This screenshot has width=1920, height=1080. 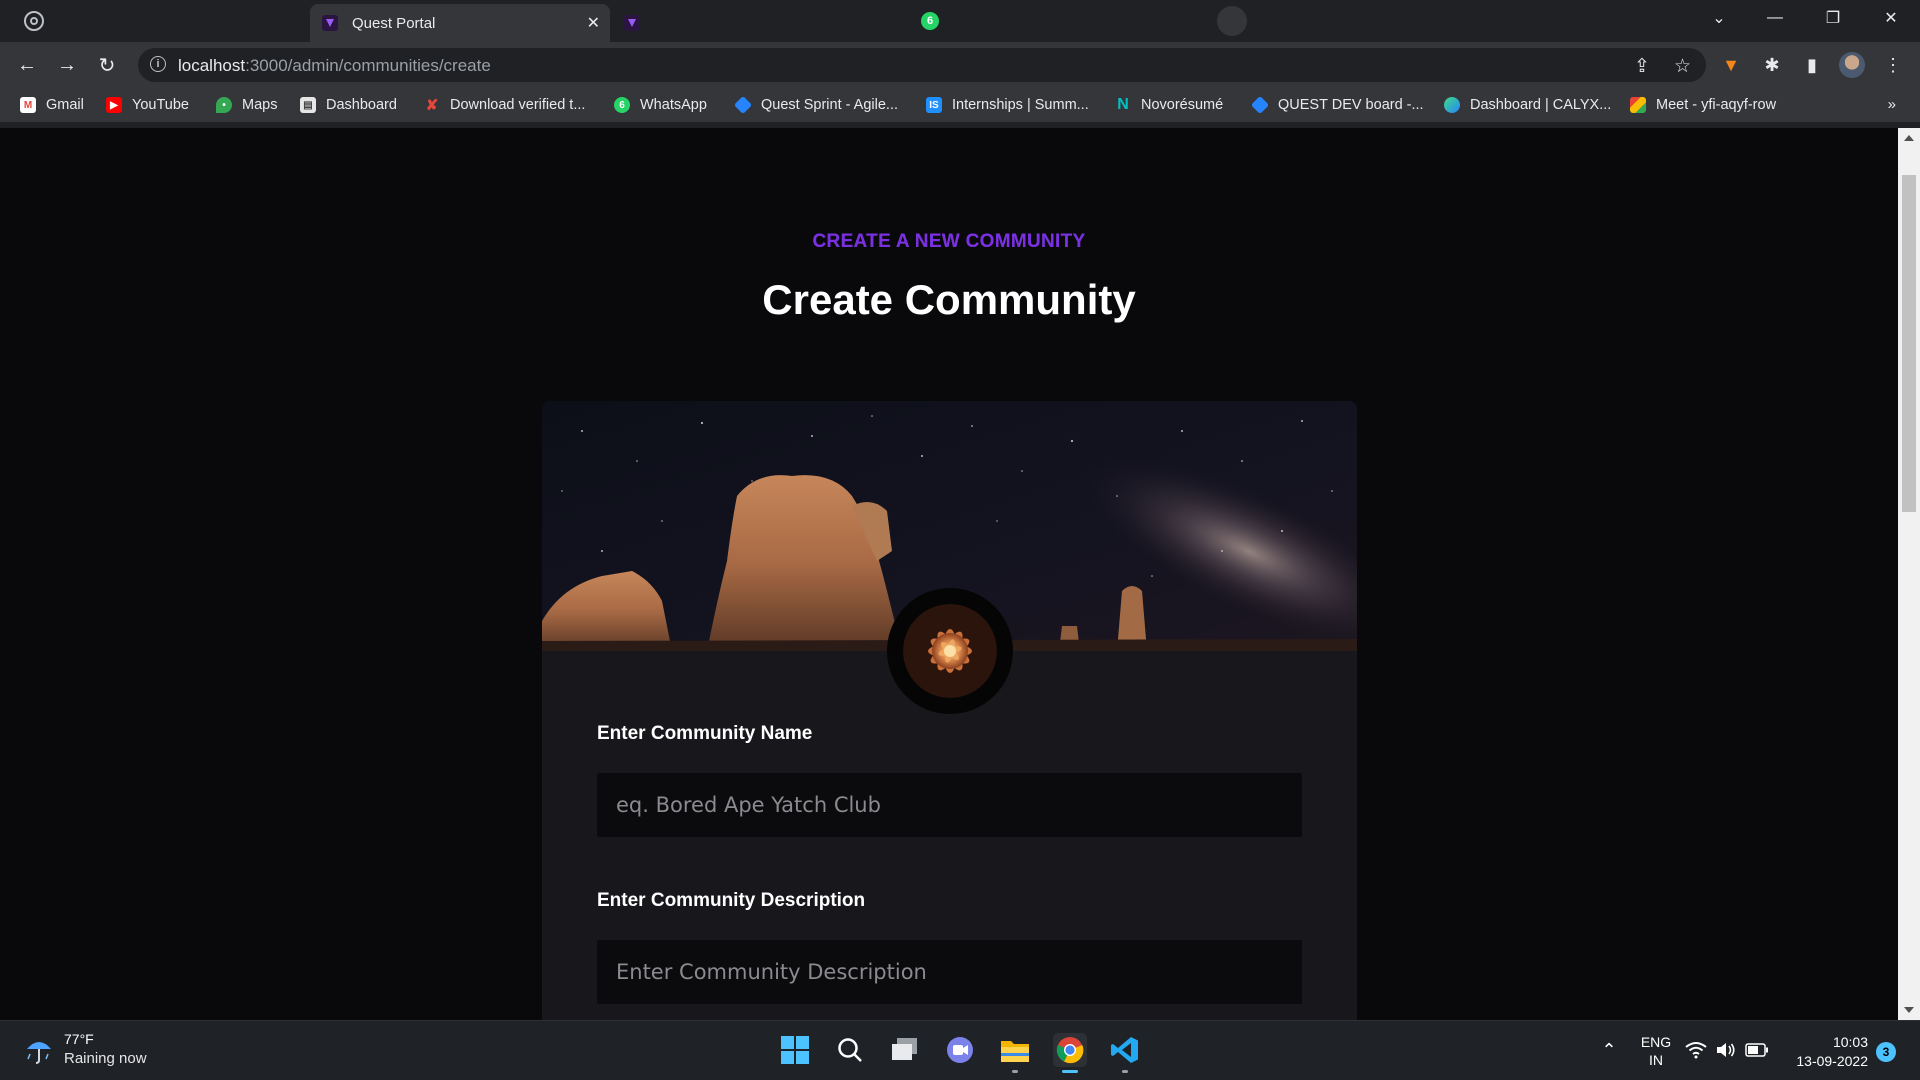 I want to click on language-code: ENG, so click(x=1656, y=1042).